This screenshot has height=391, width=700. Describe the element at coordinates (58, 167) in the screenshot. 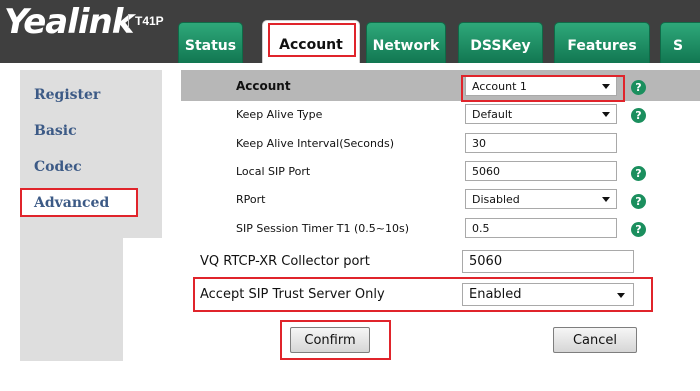

I see `sidebar-item-codec: Codec` at that location.